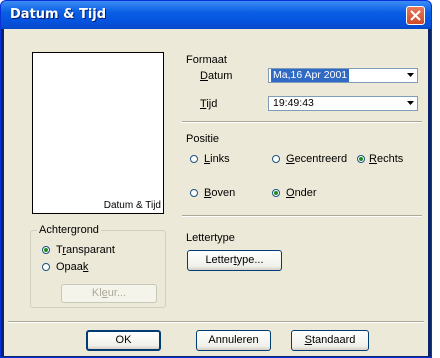 This screenshot has width=440, height=358. Describe the element at coordinates (293, 103) in the screenshot. I see `tijd-value: 19:49:43` at that location.